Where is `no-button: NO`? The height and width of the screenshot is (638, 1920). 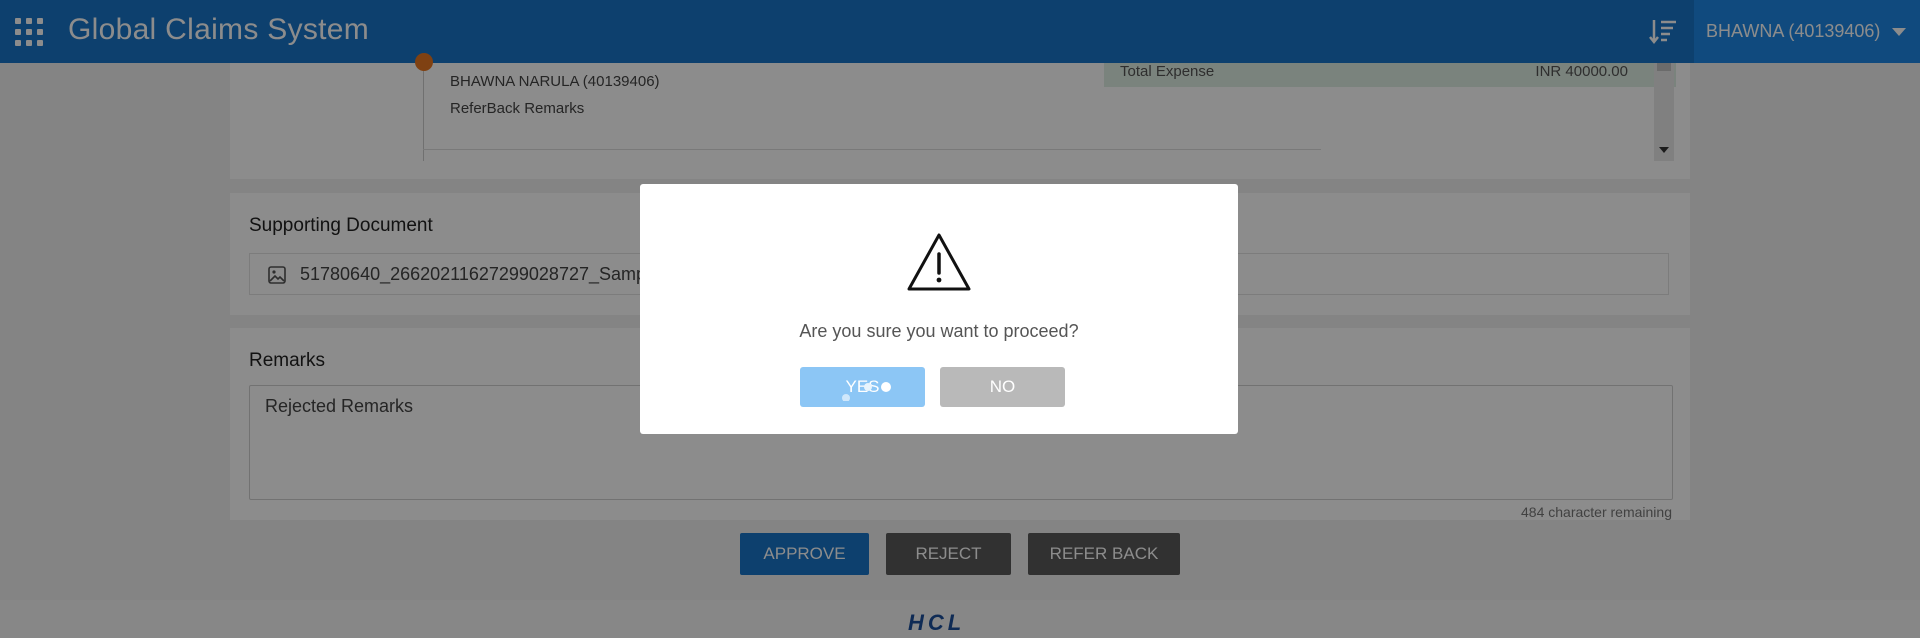
no-button: NO is located at coordinates (1002, 387).